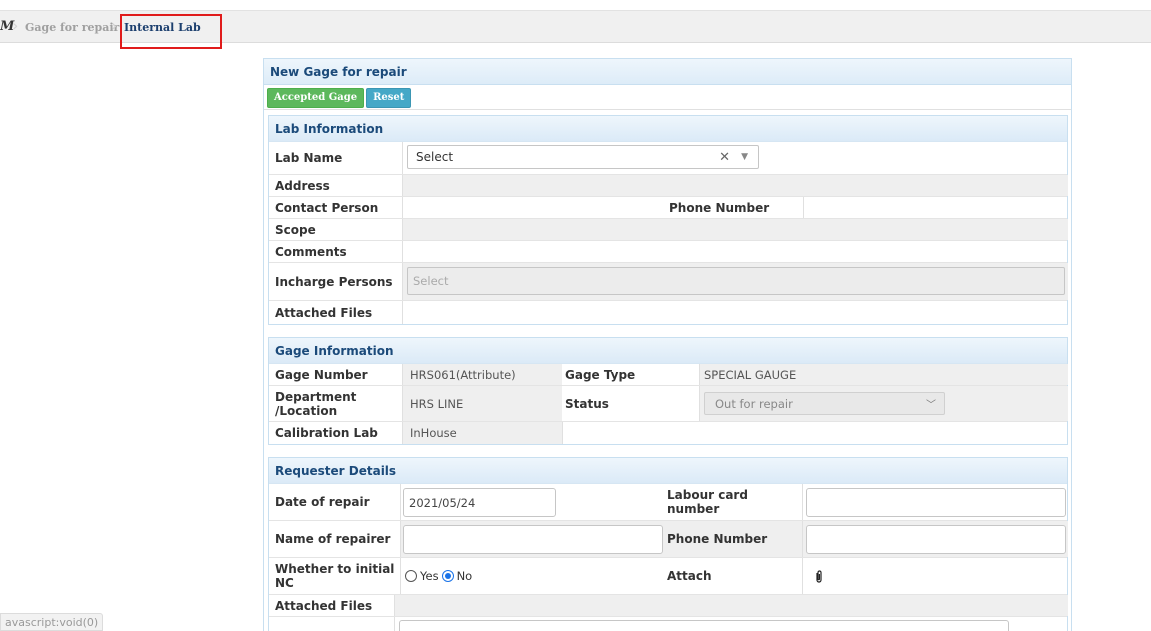  I want to click on no-label: No, so click(464, 576).